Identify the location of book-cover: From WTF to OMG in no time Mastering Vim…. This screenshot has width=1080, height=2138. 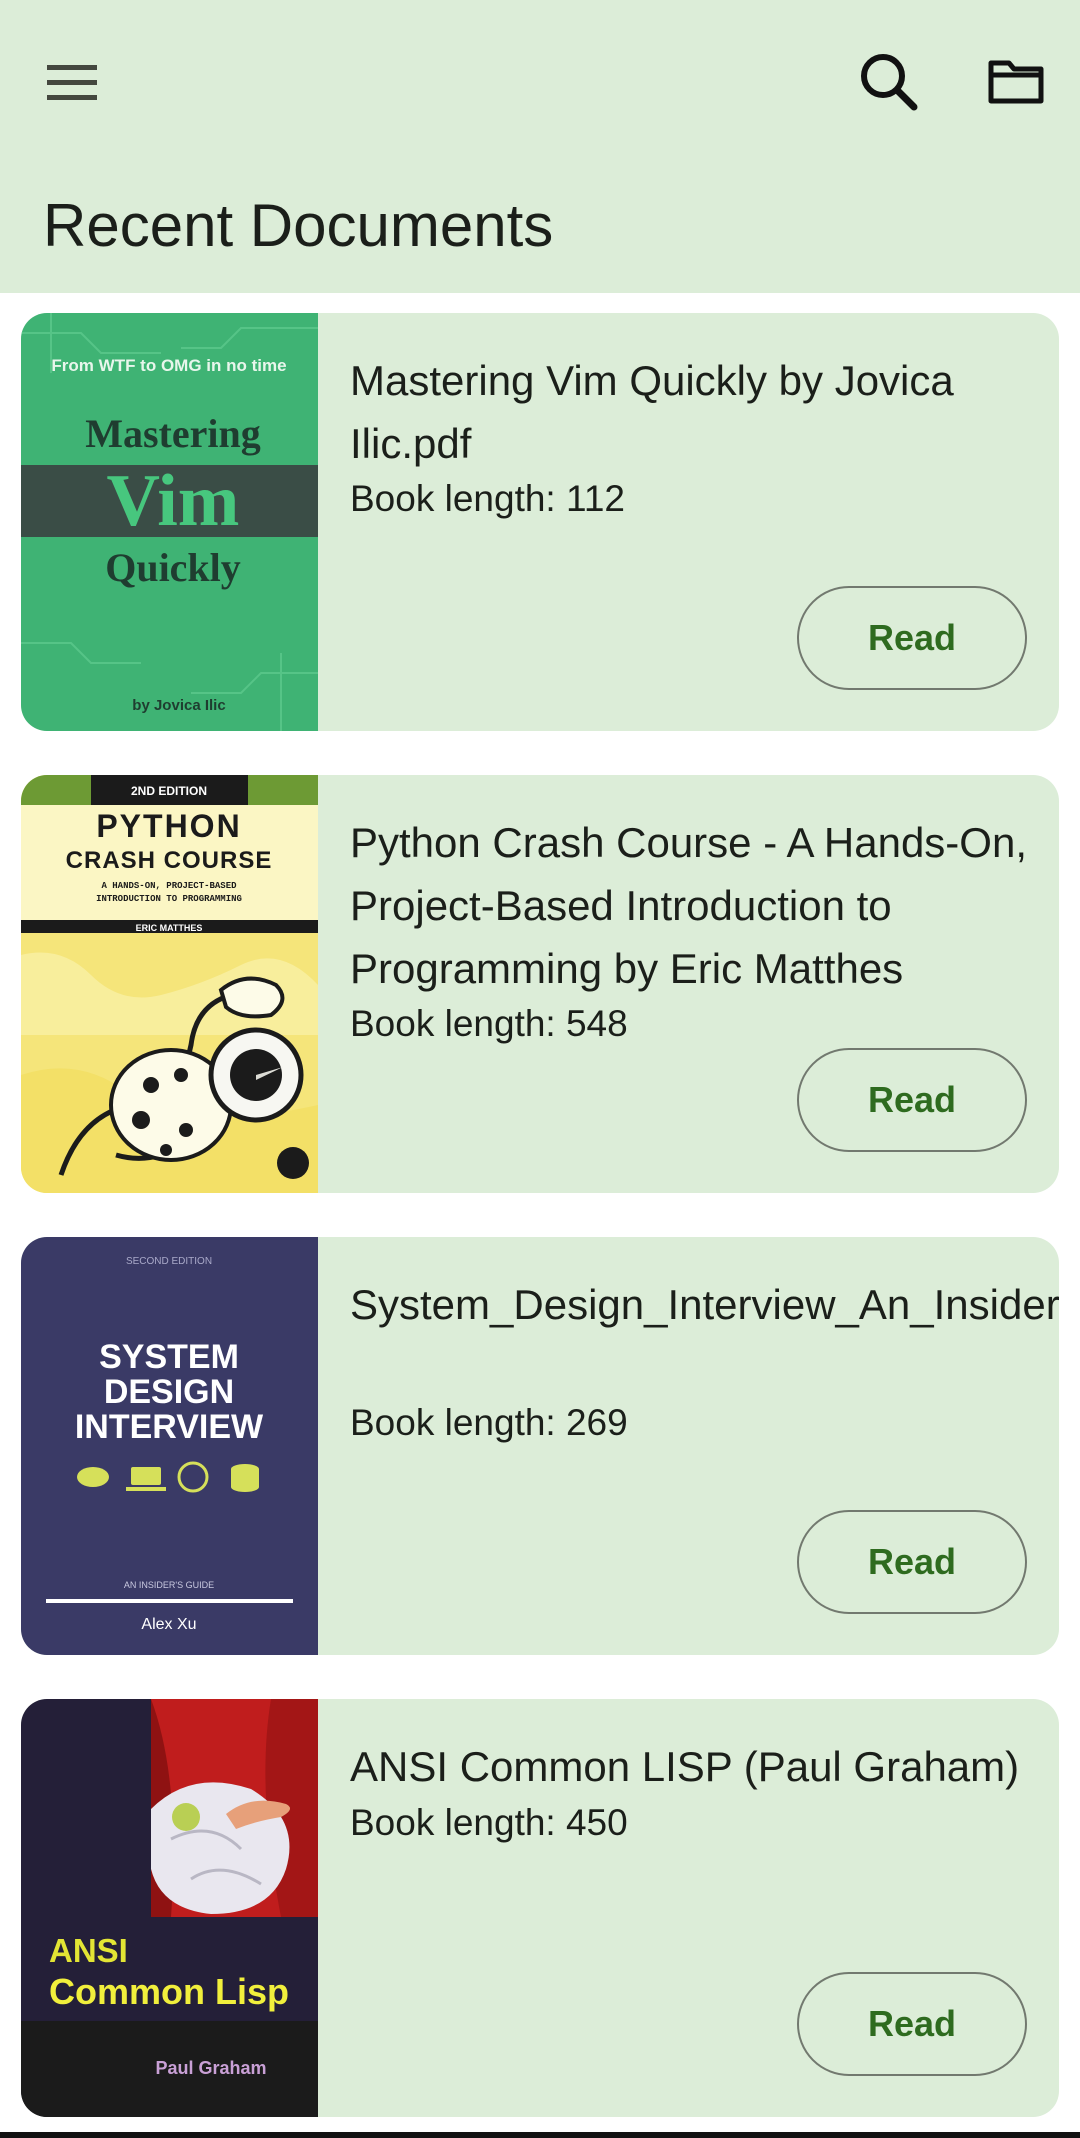
(169, 522).